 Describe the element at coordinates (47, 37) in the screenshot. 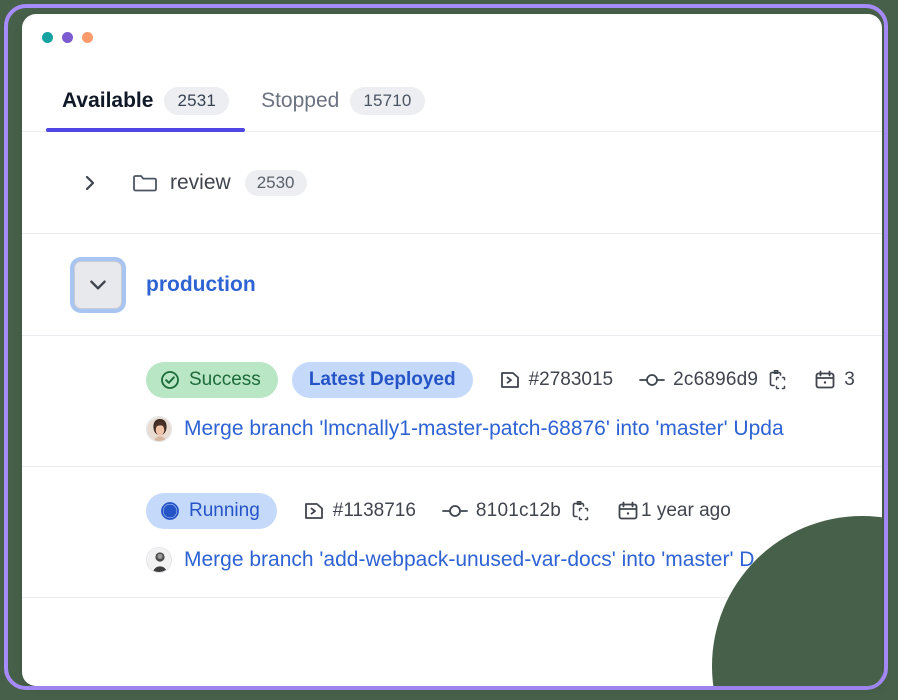

I see `close-dot` at that location.